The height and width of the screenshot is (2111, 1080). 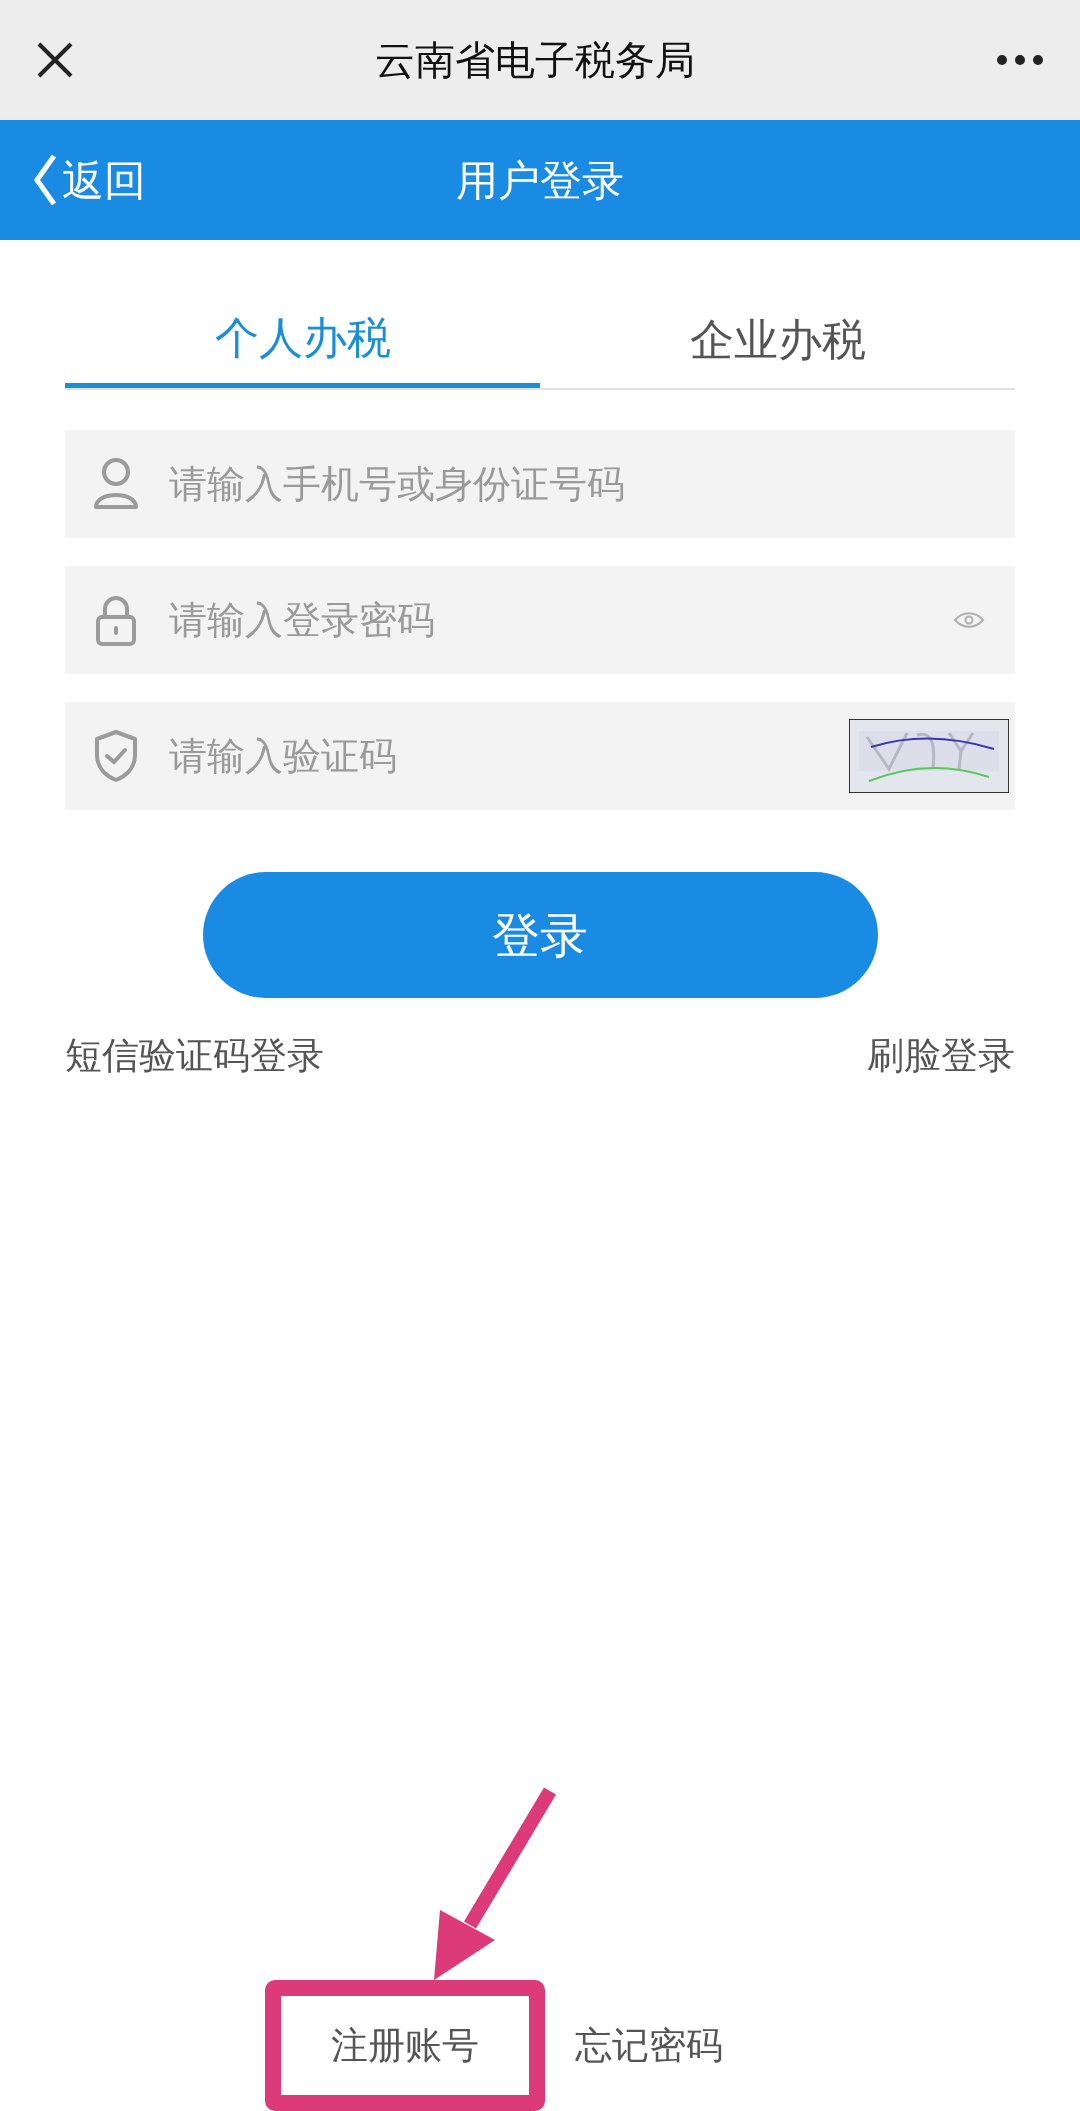 I want to click on page-title: 用户登录, so click(x=540, y=180).